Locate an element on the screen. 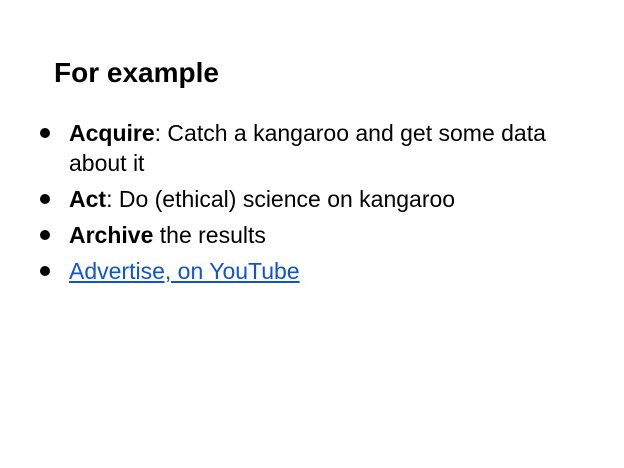 The height and width of the screenshot is (468, 624). bullet-text: the results is located at coordinates (209, 235).